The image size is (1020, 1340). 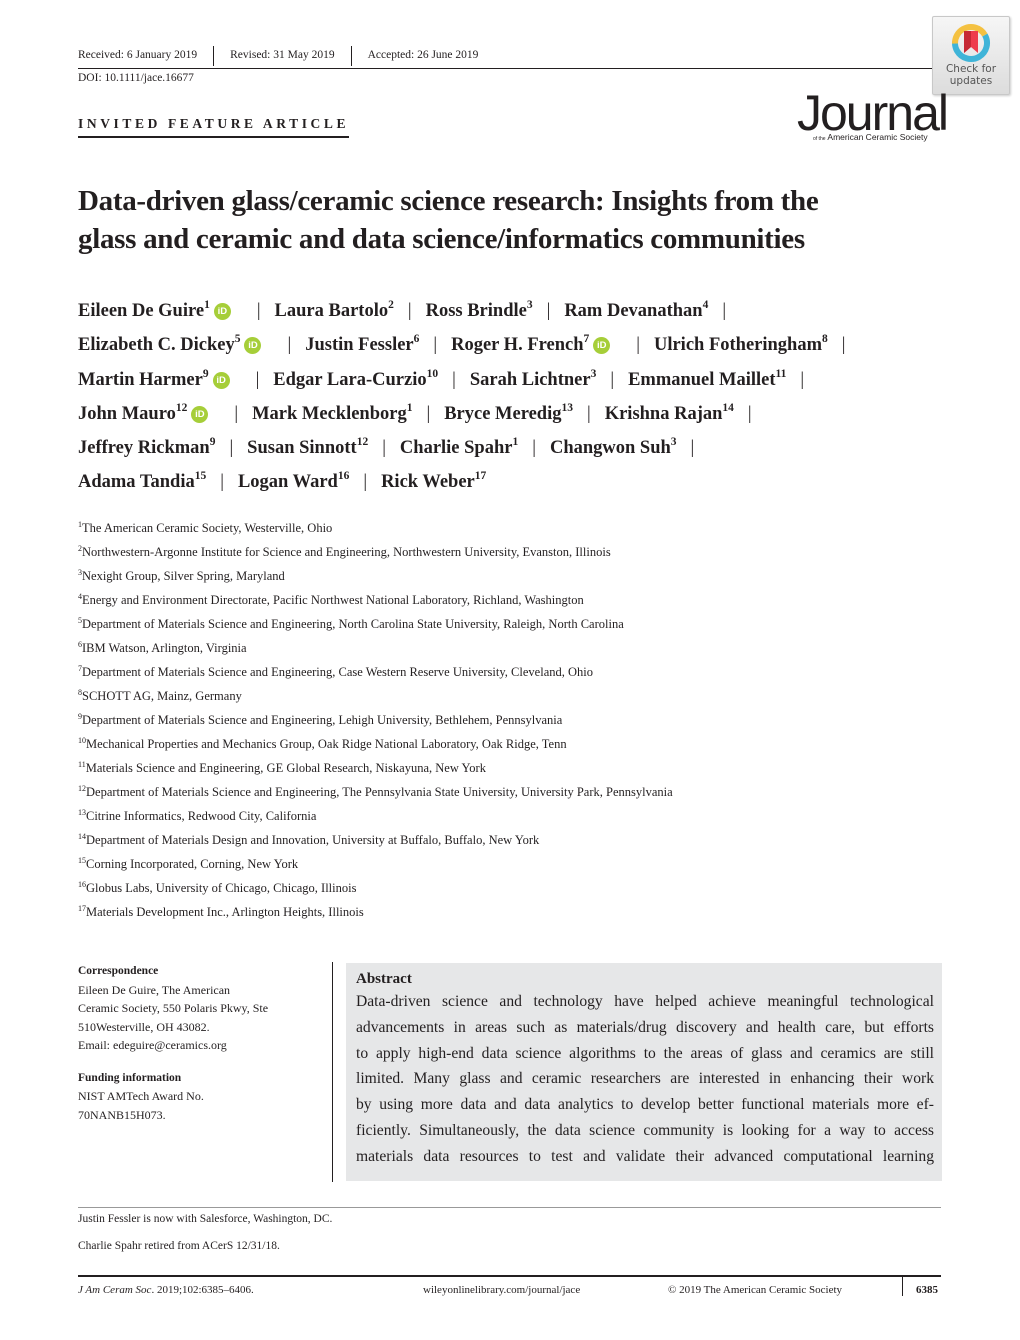 I want to click on affiliation-number: 13, so click(x=82, y=812).